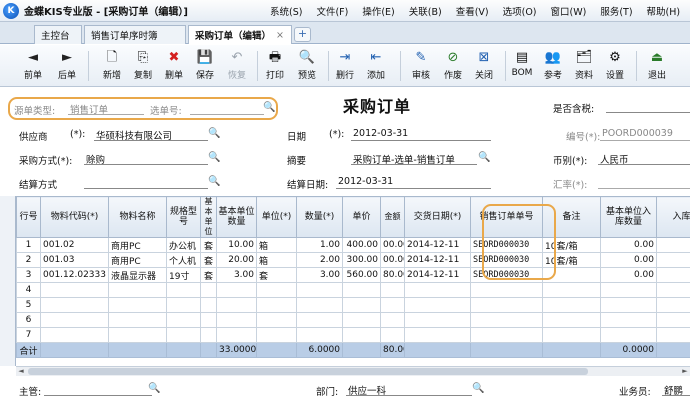 This screenshot has width=690, height=402. I want to click on add-row-button: ⇤ 添加, so click(376, 66).